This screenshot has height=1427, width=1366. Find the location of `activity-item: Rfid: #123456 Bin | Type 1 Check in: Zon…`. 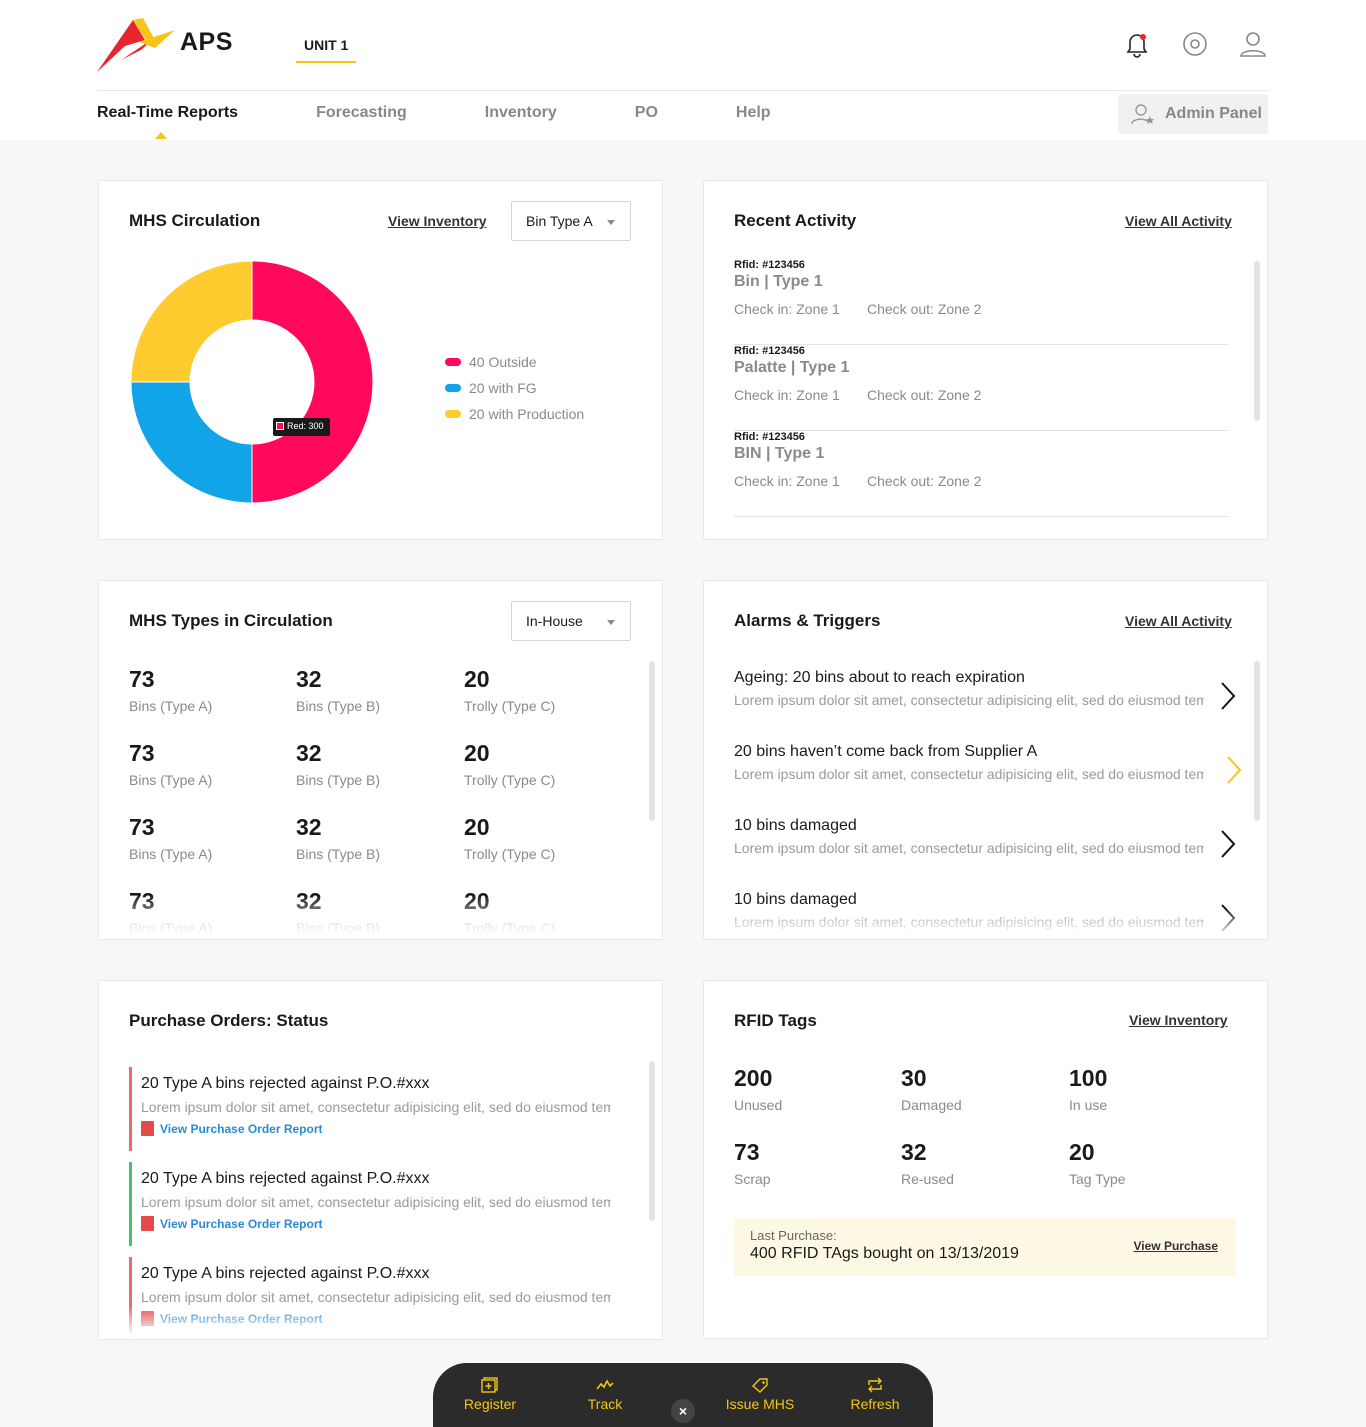

activity-item: Rfid: #123456 Bin | Type 1 Check in: Zon… is located at coordinates (981, 302).